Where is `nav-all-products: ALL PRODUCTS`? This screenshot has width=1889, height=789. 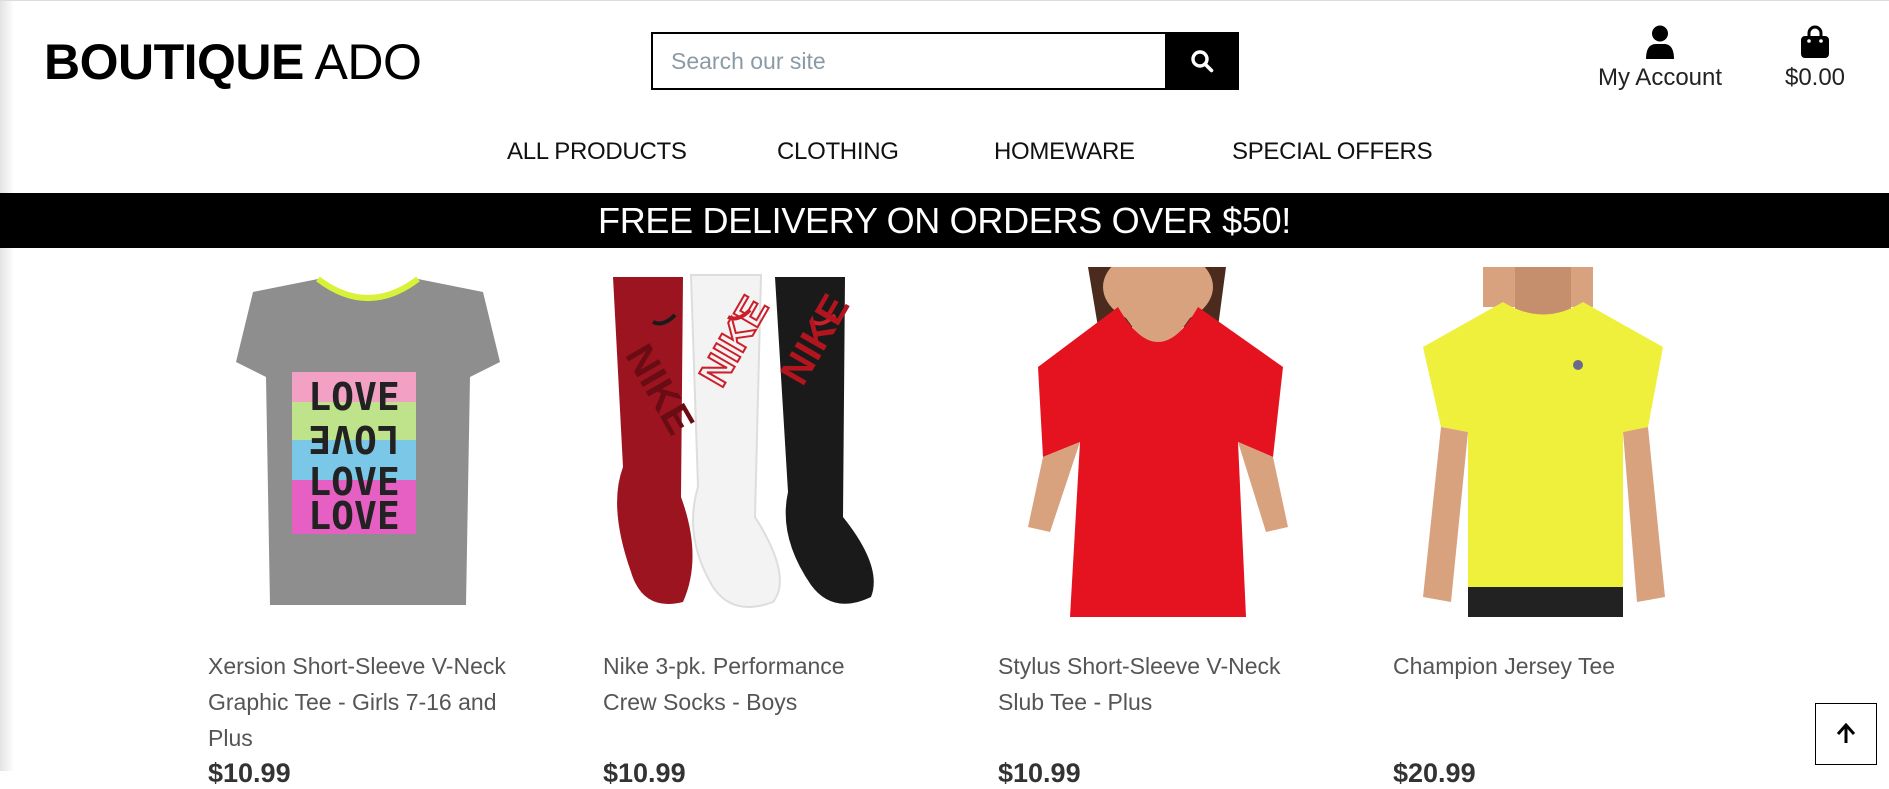 nav-all-products: ALL PRODUCTS is located at coordinates (597, 152).